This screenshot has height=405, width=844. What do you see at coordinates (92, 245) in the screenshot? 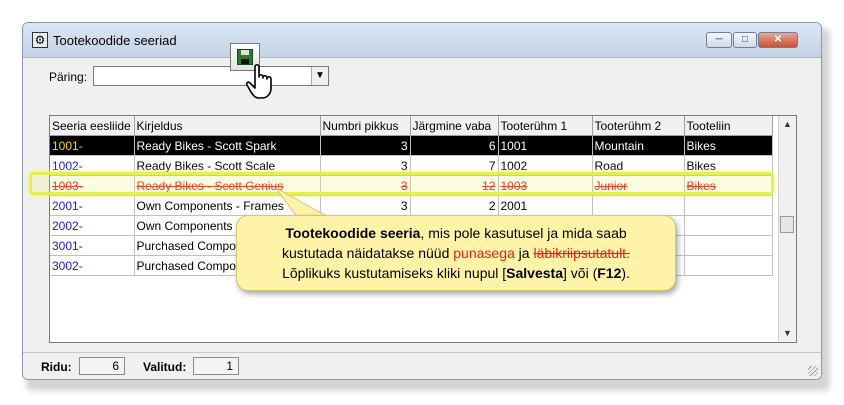
I see `cell-prefix: 3001-` at bounding box center [92, 245].